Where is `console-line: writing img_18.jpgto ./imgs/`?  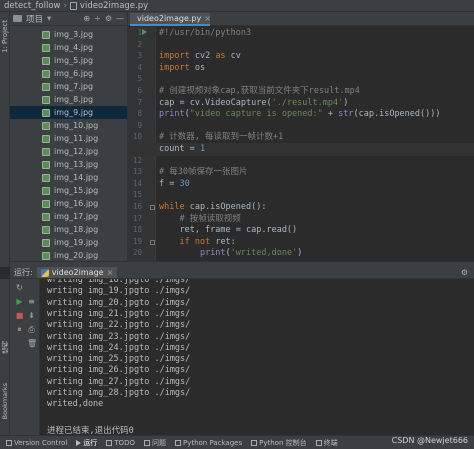
console-line: writing img_18.jpgto ./imgs/ is located at coordinates (119, 282).